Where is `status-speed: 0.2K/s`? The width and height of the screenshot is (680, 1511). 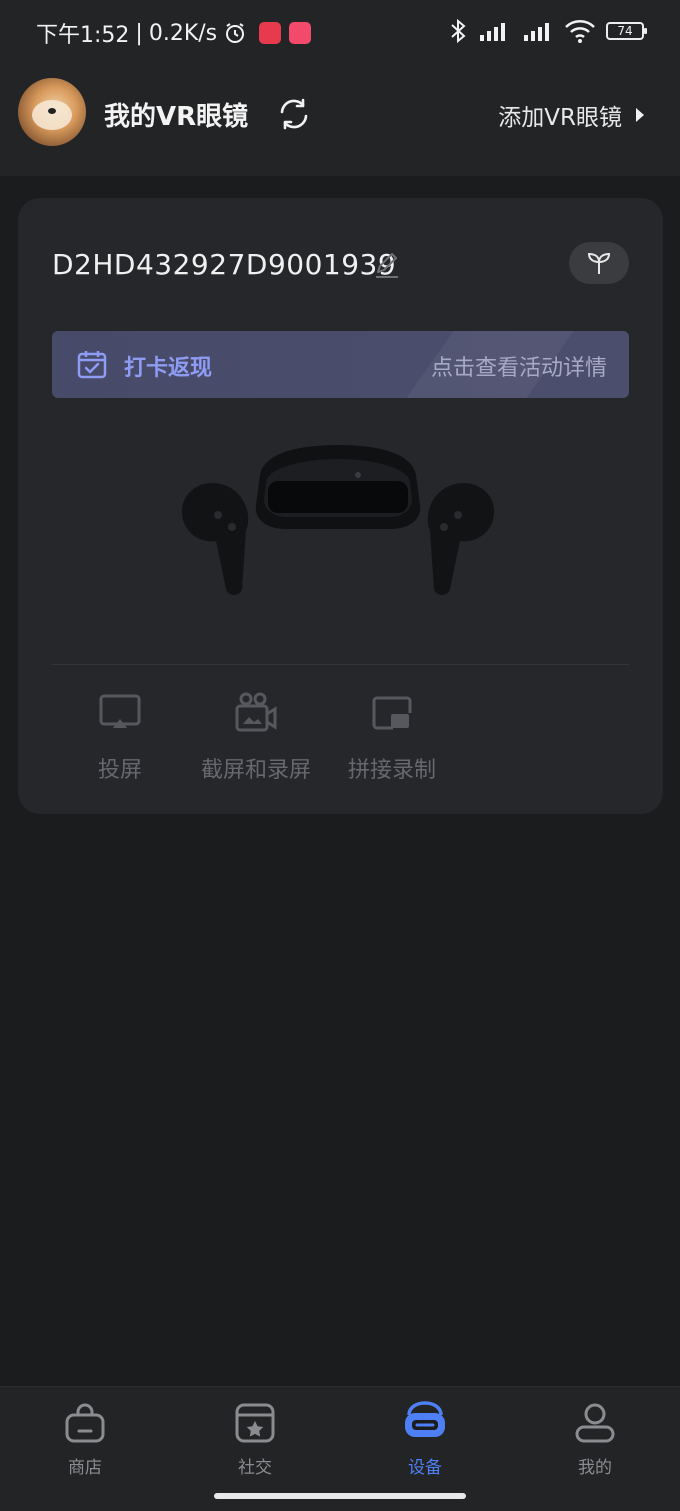
status-speed: 0.2K/s is located at coordinates (183, 33).